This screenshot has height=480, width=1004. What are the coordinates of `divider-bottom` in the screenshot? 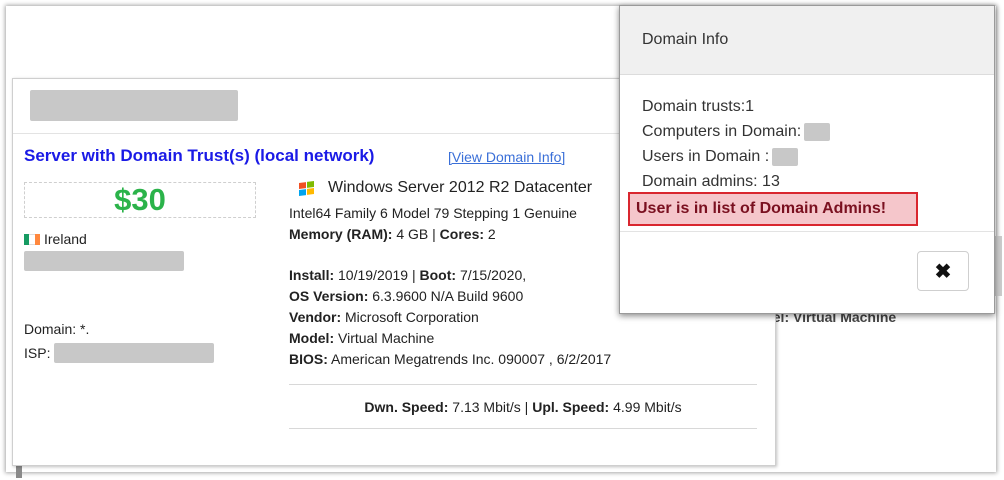 It's located at (523, 428).